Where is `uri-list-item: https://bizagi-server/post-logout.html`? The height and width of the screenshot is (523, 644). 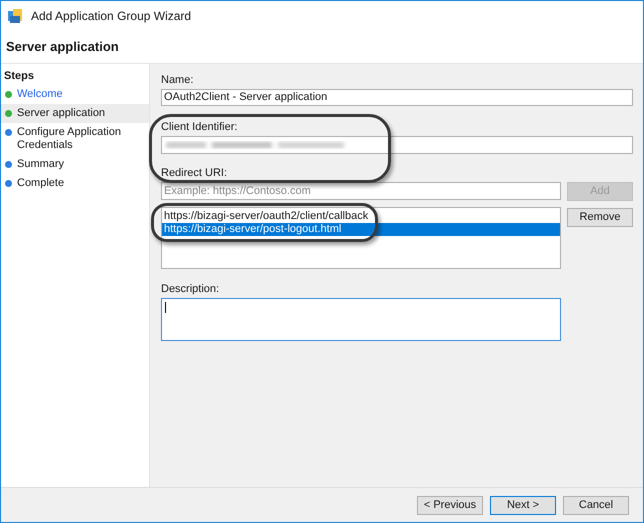
uri-list-item: https://bizagi-server/post-logout.html is located at coordinates (361, 229).